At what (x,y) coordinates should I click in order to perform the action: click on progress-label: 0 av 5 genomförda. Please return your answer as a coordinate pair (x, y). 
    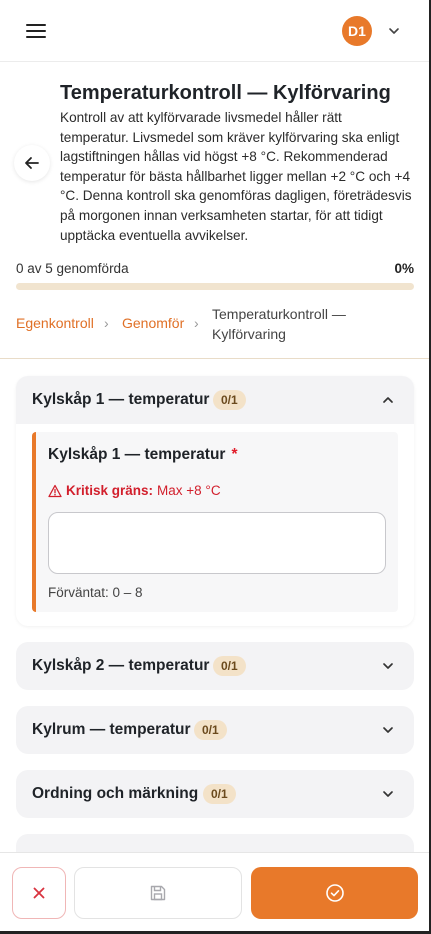
    Looking at the image, I should click on (72, 268).